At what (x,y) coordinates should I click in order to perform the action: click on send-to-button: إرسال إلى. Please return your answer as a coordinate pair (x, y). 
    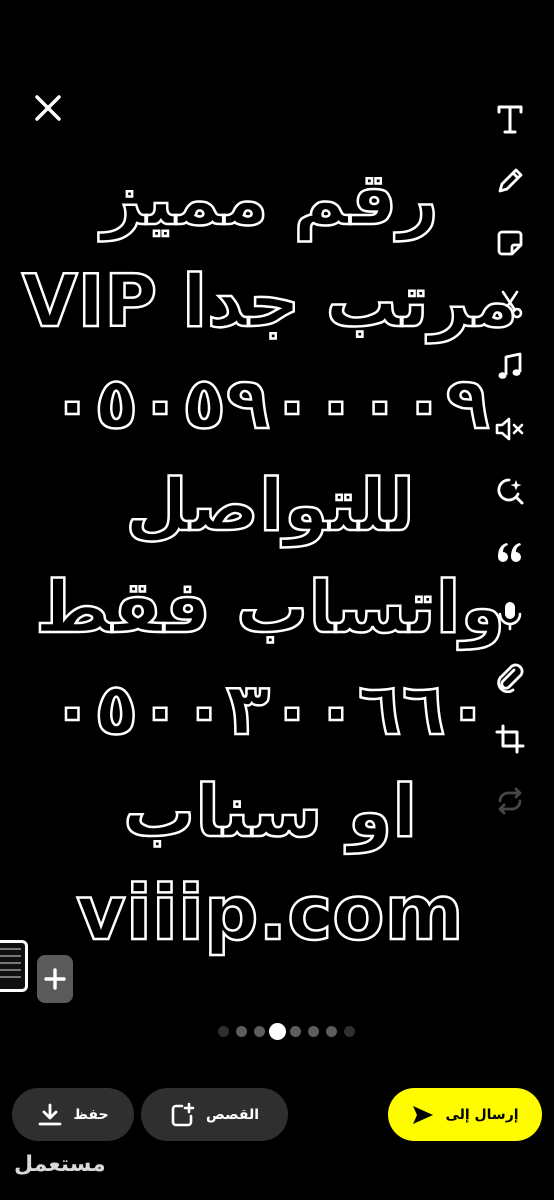
    Looking at the image, I should click on (465, 1114).